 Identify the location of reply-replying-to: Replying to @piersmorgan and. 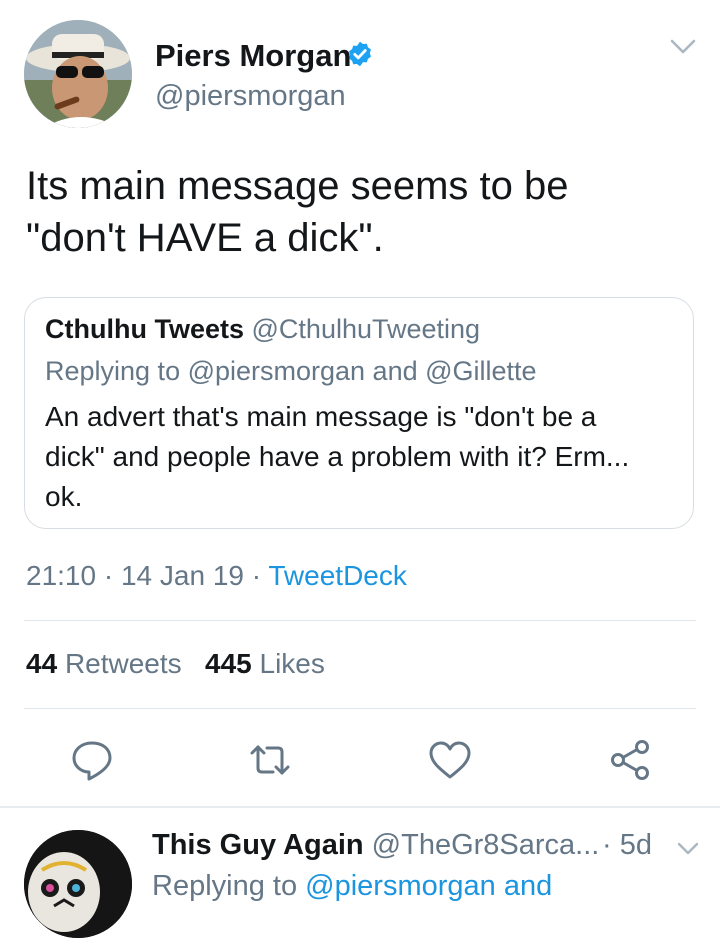
(352, 886).